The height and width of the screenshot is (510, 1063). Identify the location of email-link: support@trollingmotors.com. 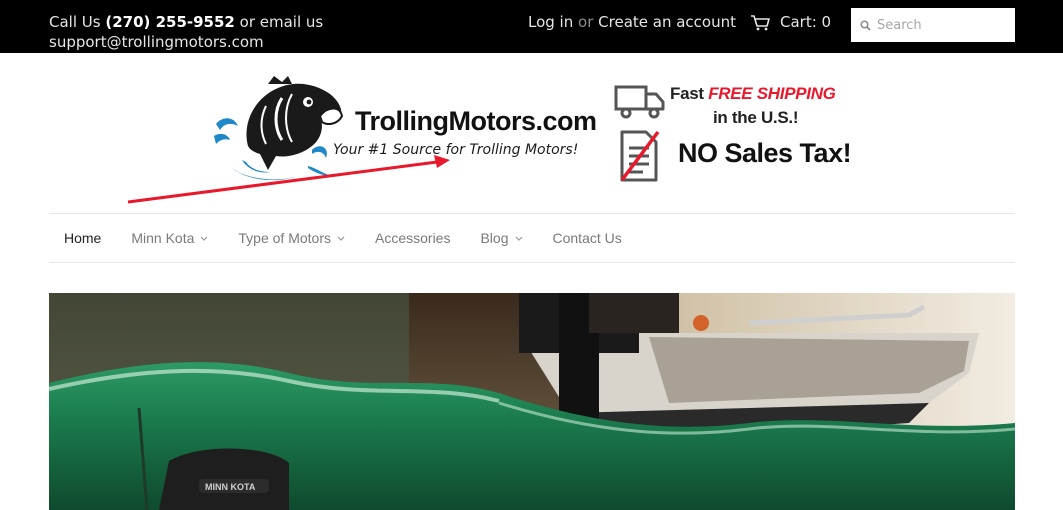
(156, 42).